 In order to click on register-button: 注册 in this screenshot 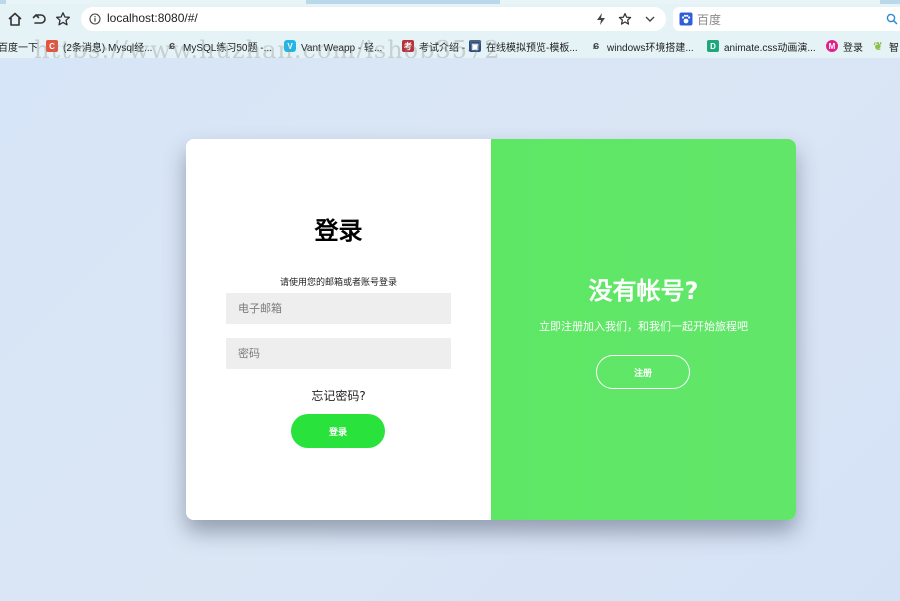, I will do `click(643, 372)`.